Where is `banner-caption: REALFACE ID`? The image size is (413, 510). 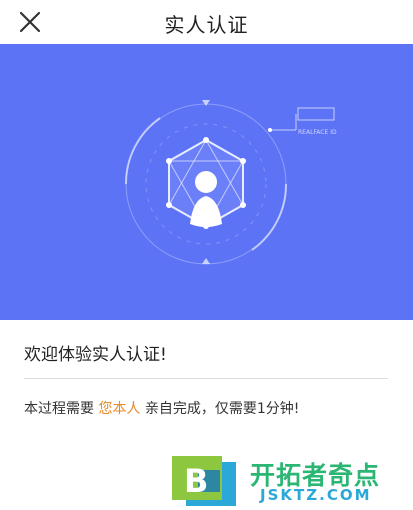 banner-caption: REALFACE ID is located at coordinates (317, 132).